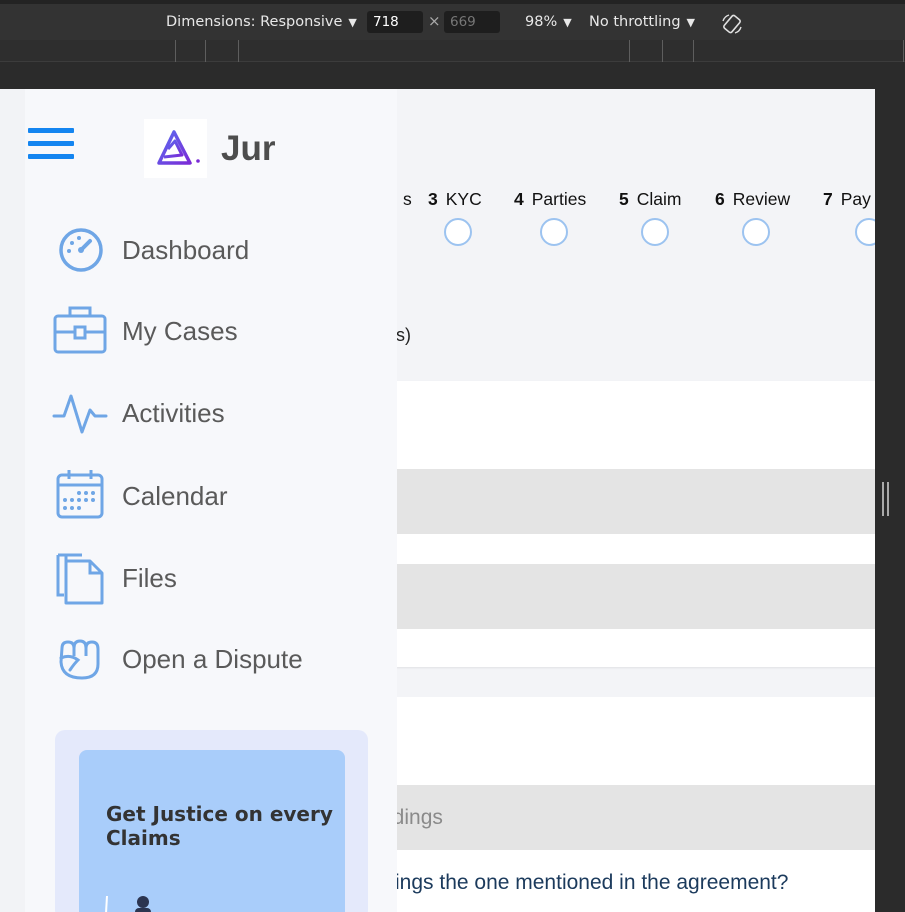 The height and width of the screenshot is (912, 905). Describe the element at coordinates (180, 331) in the screenshot. I see `nav-label: My Cases` at that location.